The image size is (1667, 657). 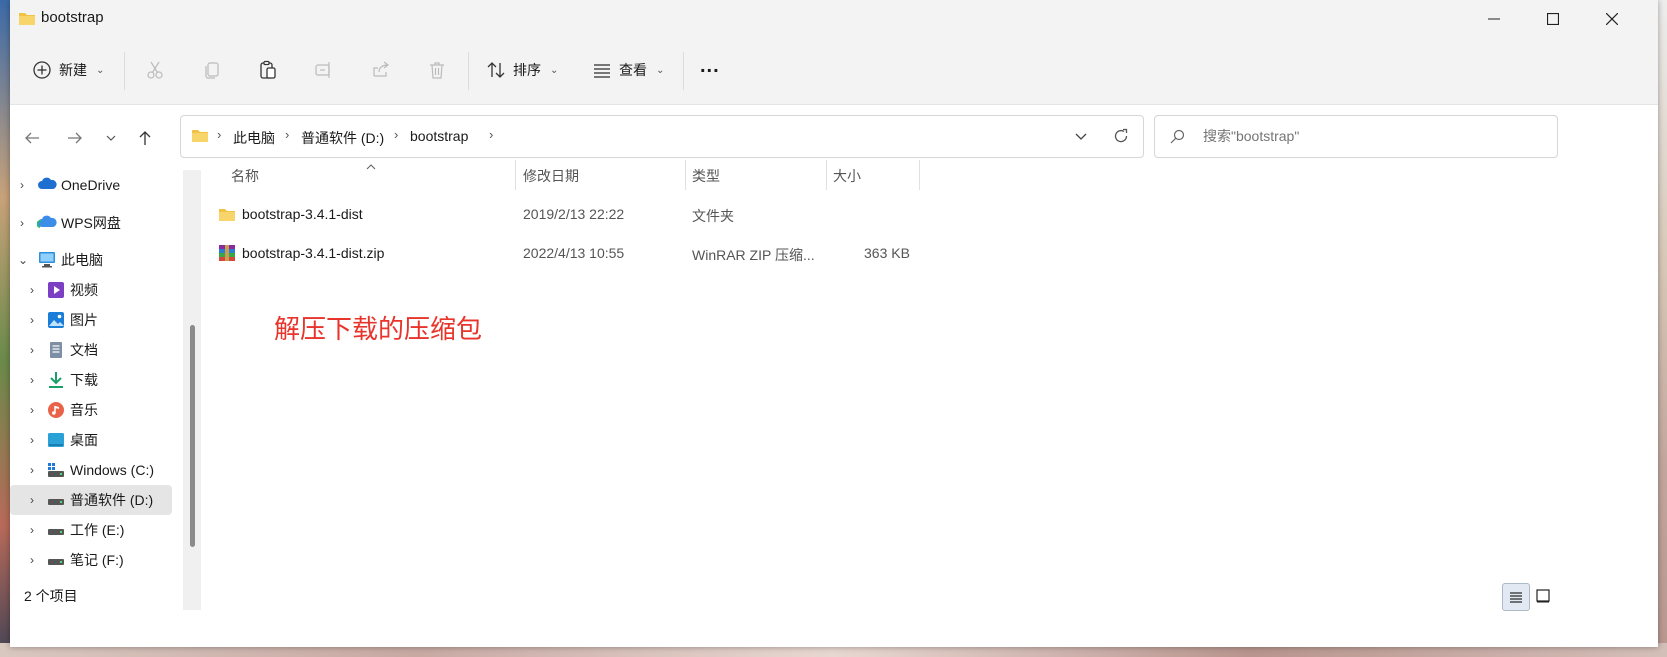 I want to click on chevron-down-icon, so click(x=111, y=138).